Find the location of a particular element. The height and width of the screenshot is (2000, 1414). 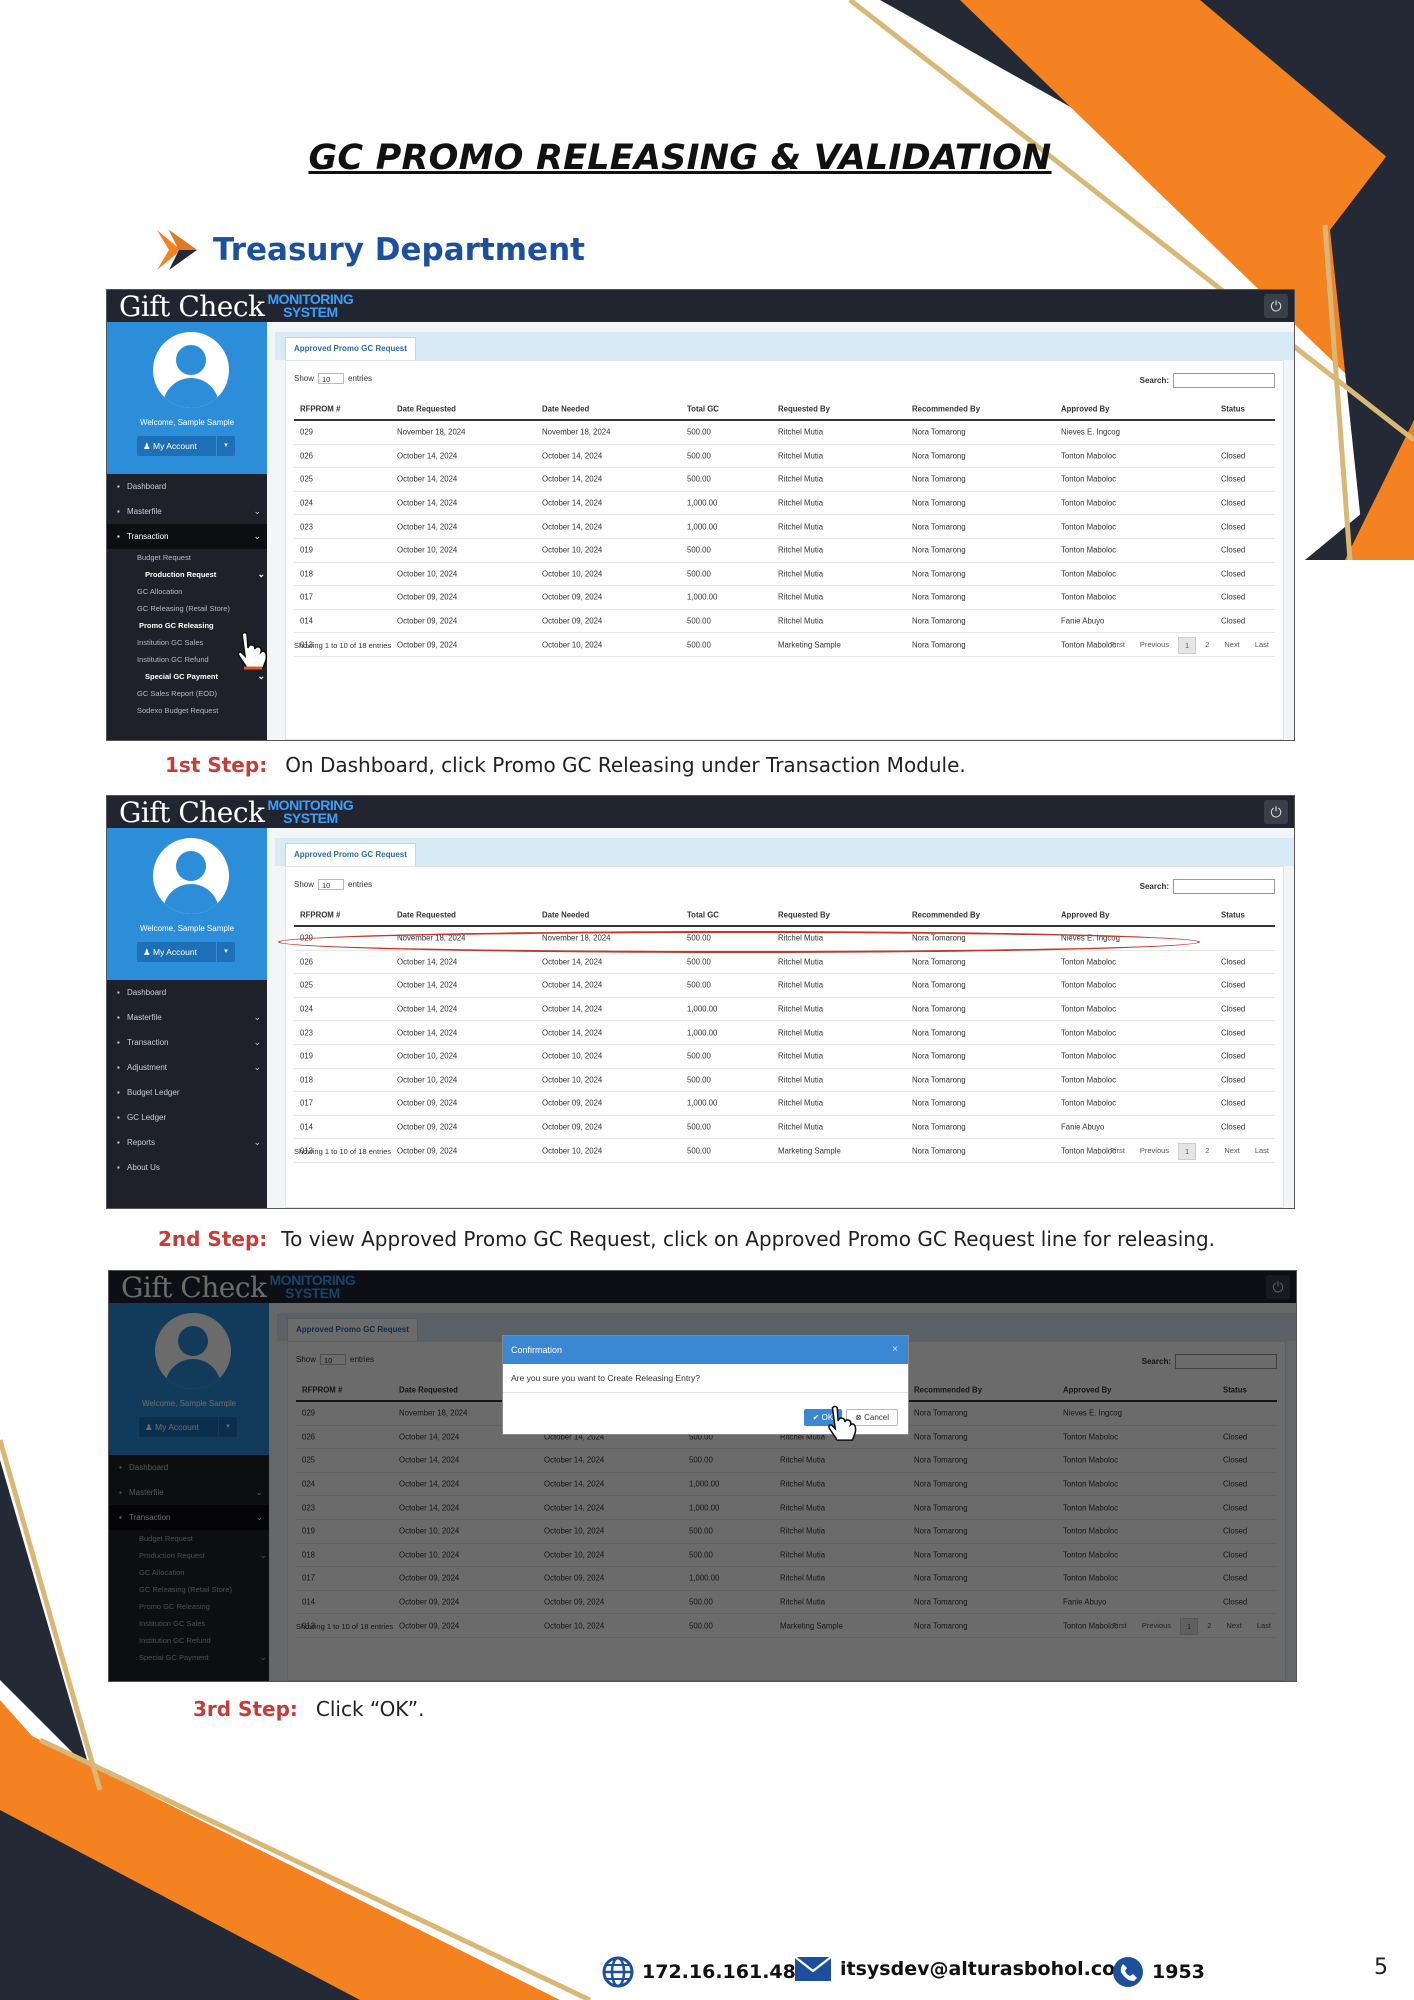

table-cell: October 14, 2024 is located at coordinates (427, 985).